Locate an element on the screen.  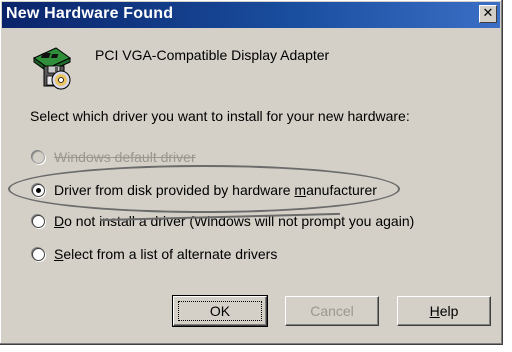
device-name: PCI VGA-Compatible Display Adapter is located at coordinates (212, 55).